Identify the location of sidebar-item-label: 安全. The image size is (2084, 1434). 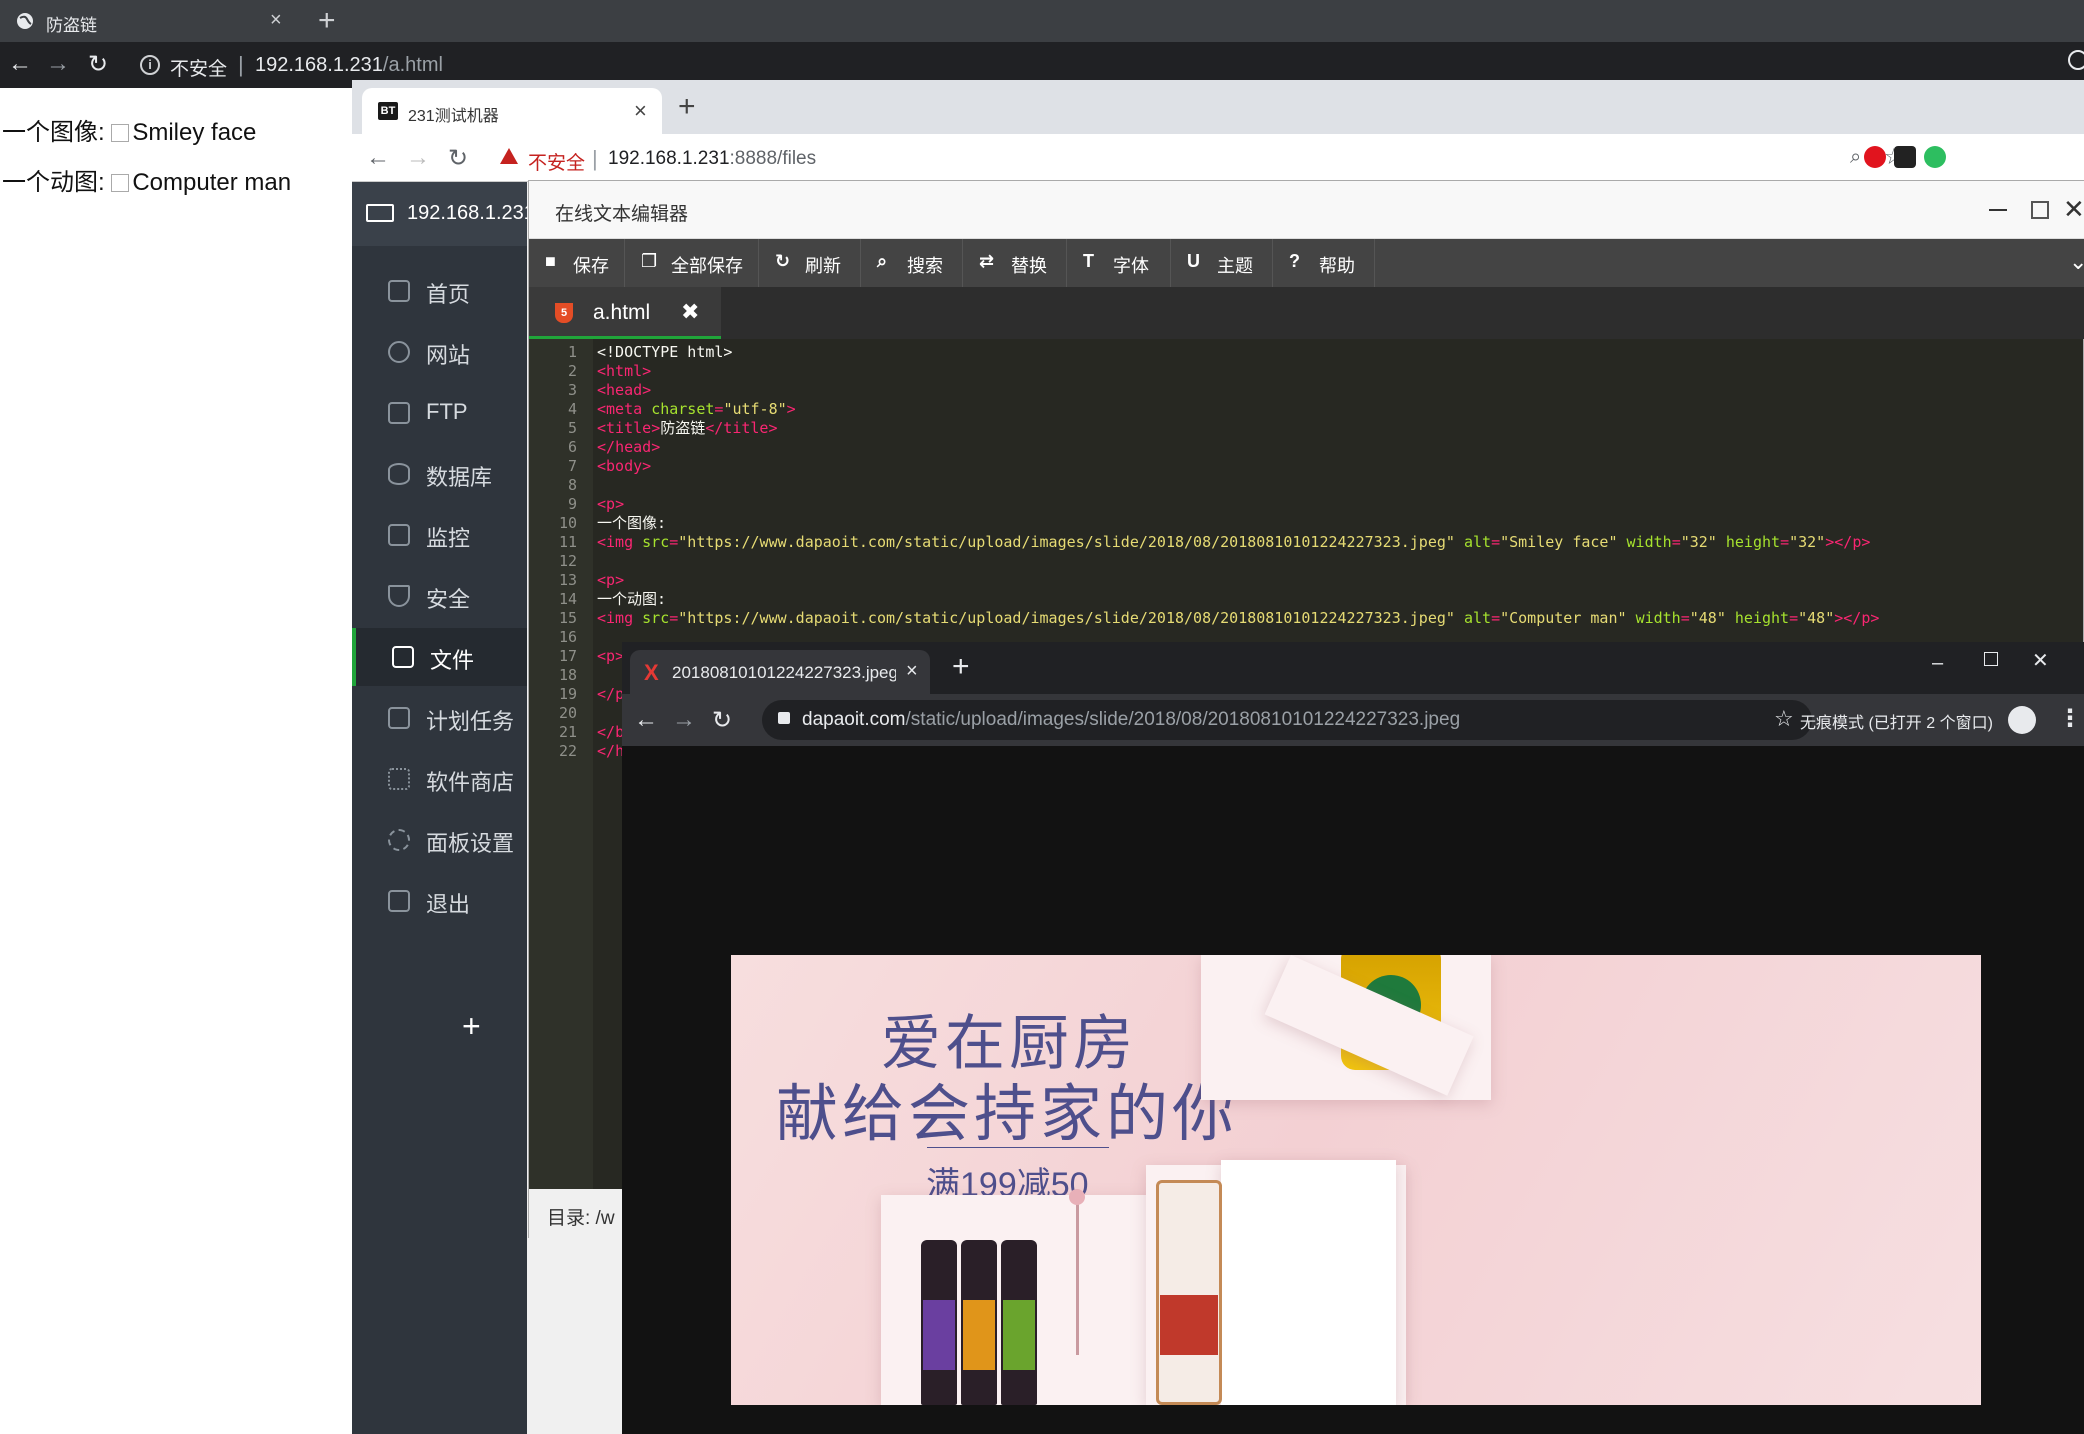
(448, 599).